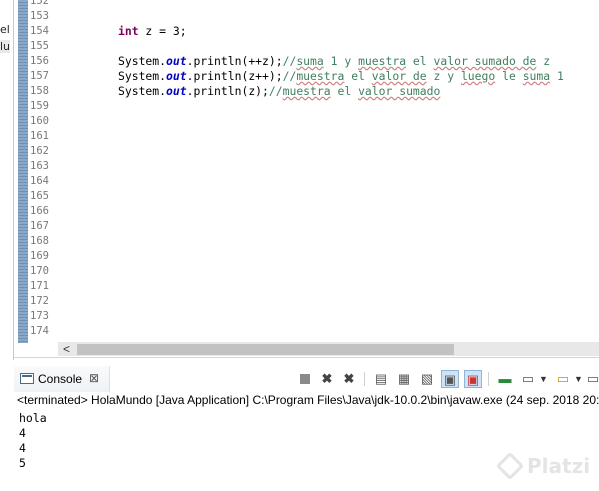  I want to click on display-console-icon: ▭, so click(528, 379).